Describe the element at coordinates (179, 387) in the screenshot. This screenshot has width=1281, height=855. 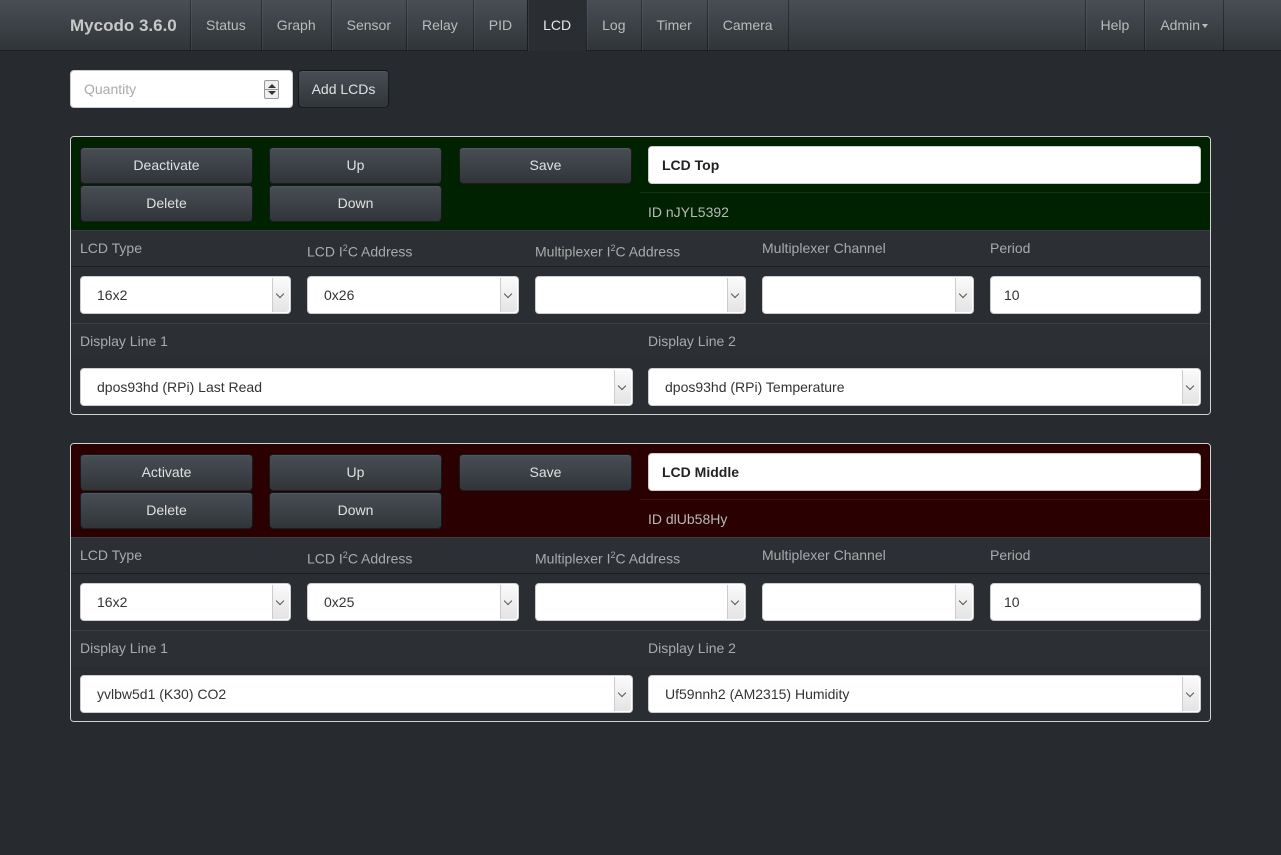
I see `display-line-1-value: dpos93hd (RPi) Last Read` at that location.